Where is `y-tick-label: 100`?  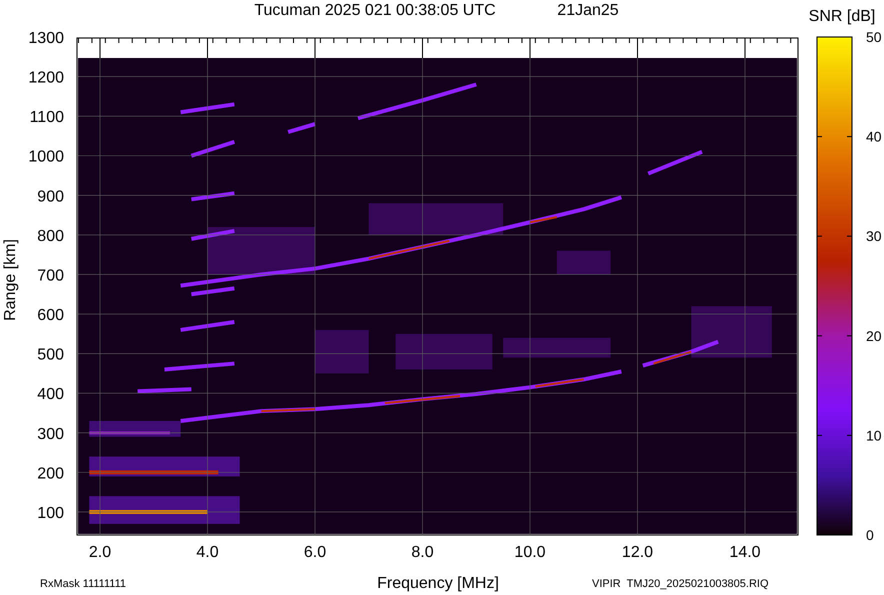 y-tick-label: 100 is located at coordinates (50, 513).